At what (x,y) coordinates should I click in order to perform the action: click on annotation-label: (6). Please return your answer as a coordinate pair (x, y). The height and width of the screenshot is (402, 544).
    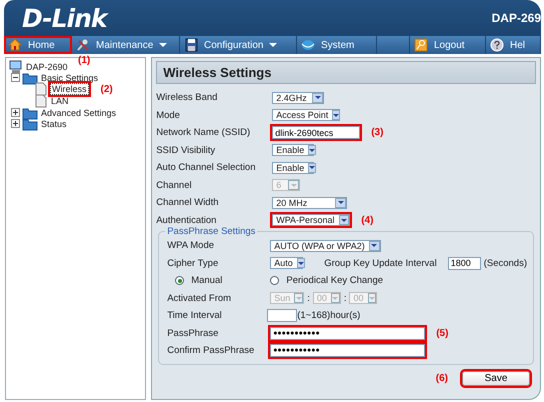
    Looking at the image, I should click on (442, 378).